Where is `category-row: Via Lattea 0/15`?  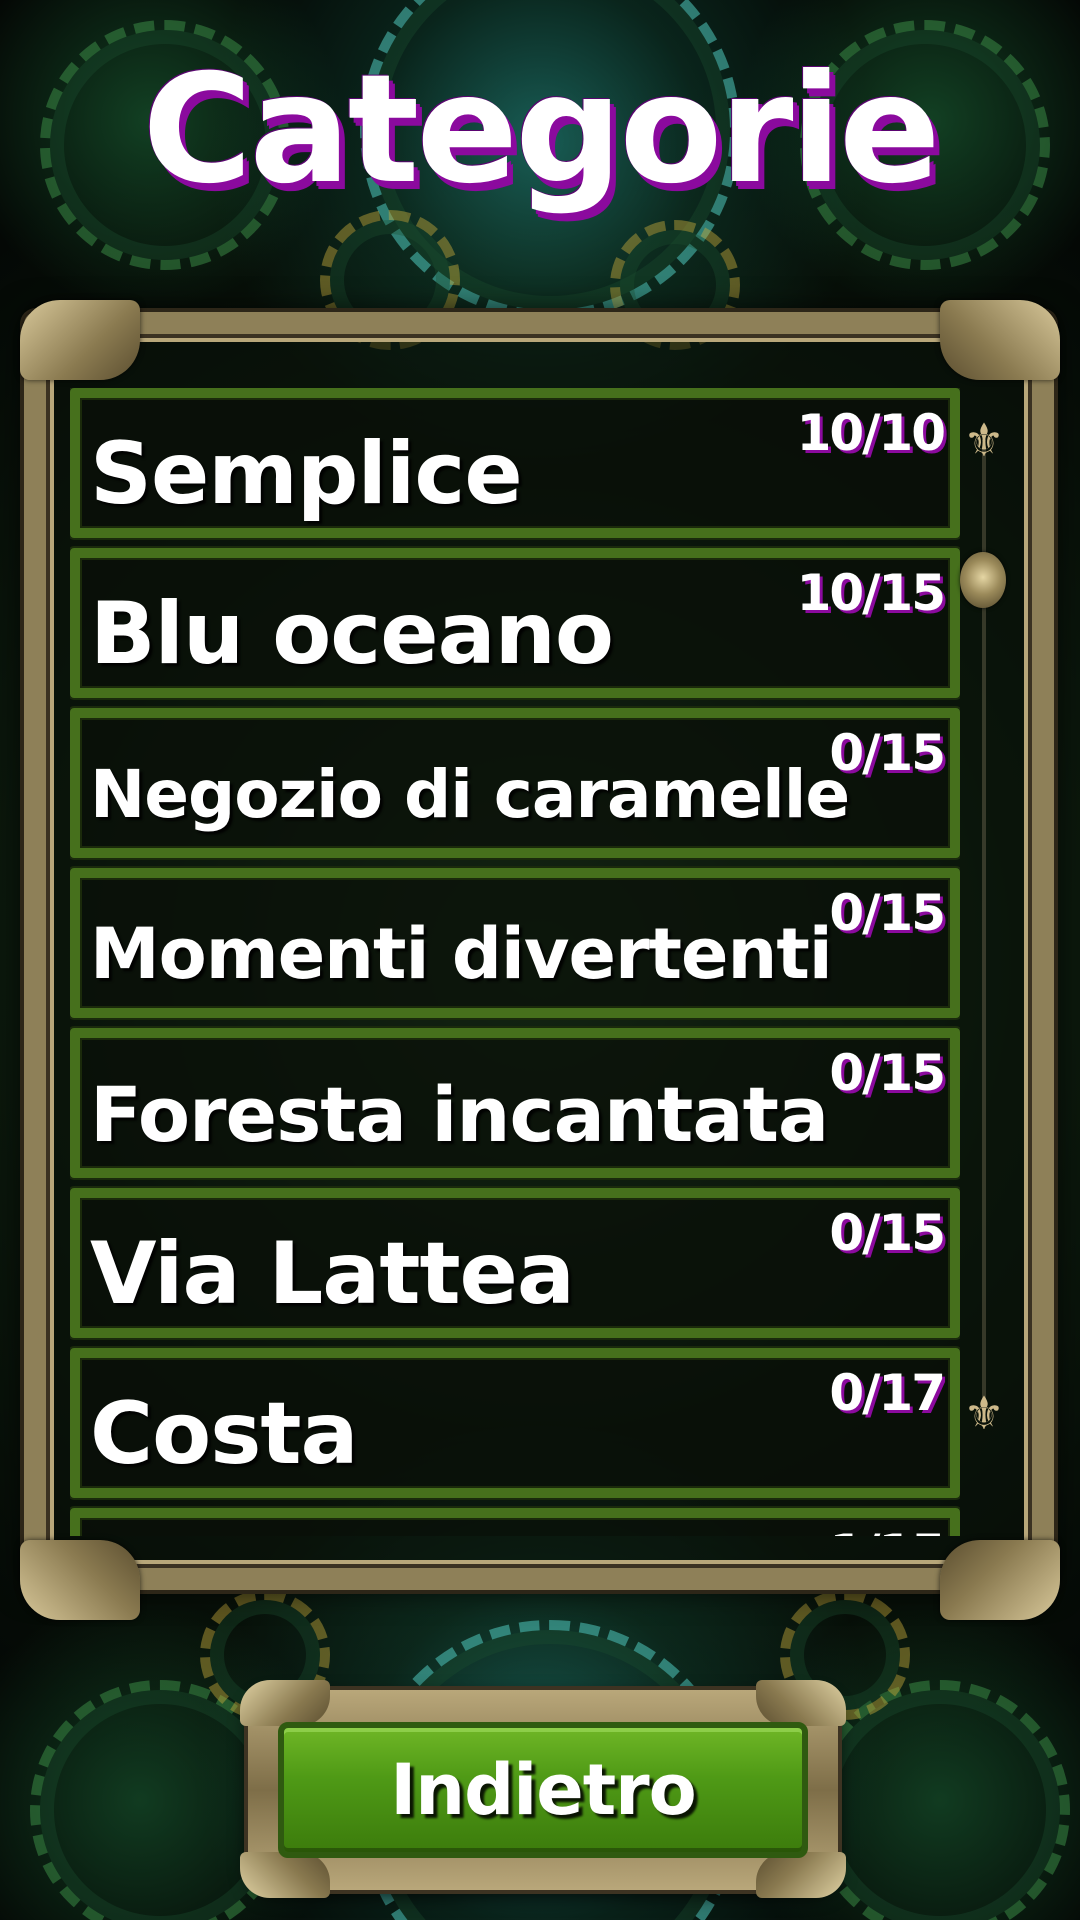 category-row: Via Lattea 0/15 is located at coordinates (515, 1263).